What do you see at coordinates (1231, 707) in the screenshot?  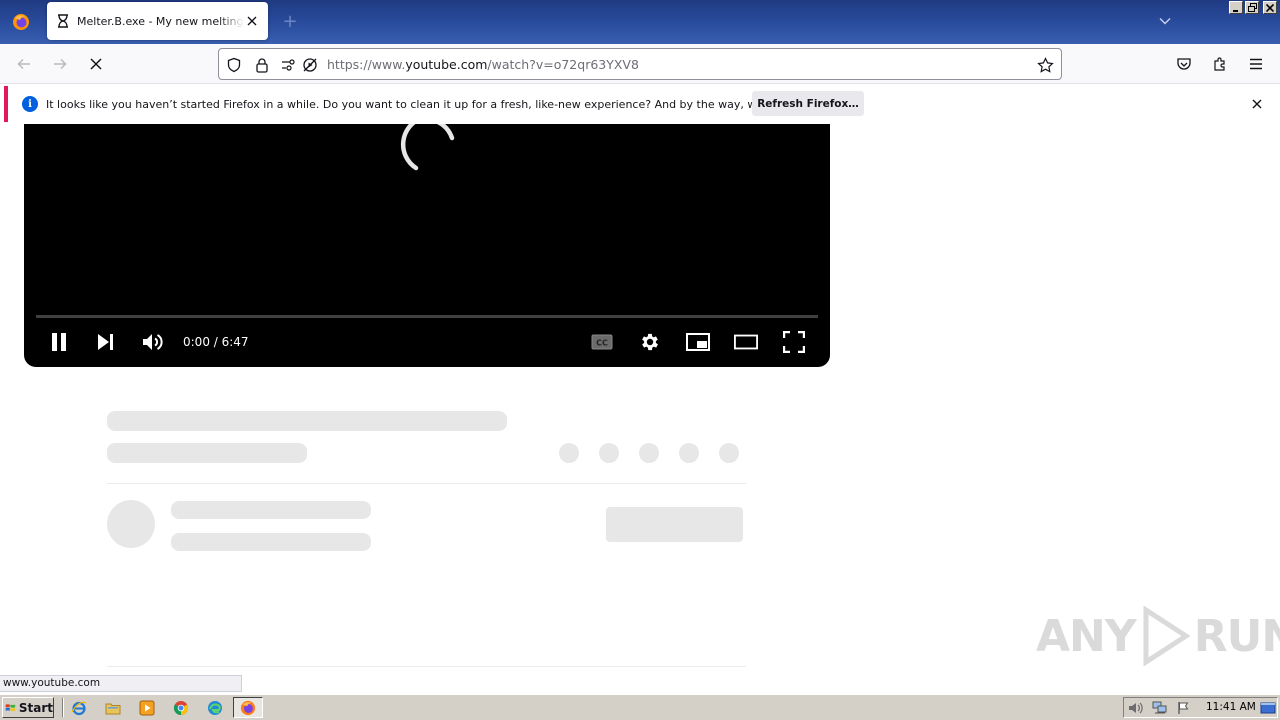 I see `taskbar-clock: 11:41 AM` at bounding box center [1231, 707].